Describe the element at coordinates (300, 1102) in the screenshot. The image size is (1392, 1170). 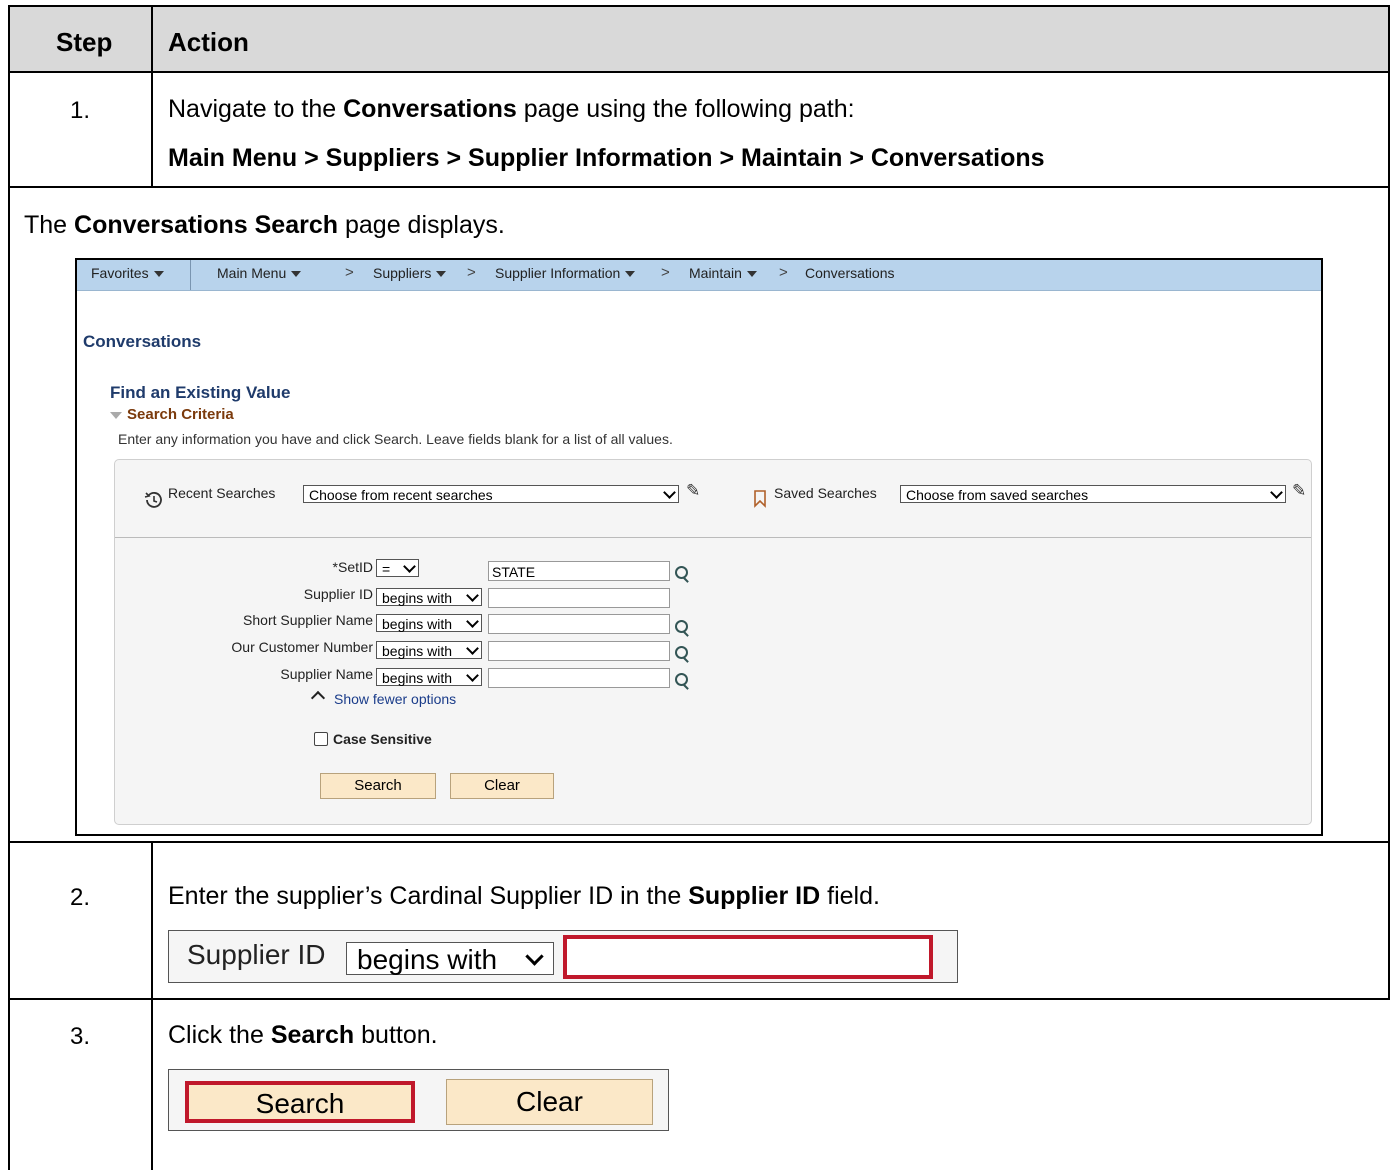
I see `search-button-highlight: Search` at that location.